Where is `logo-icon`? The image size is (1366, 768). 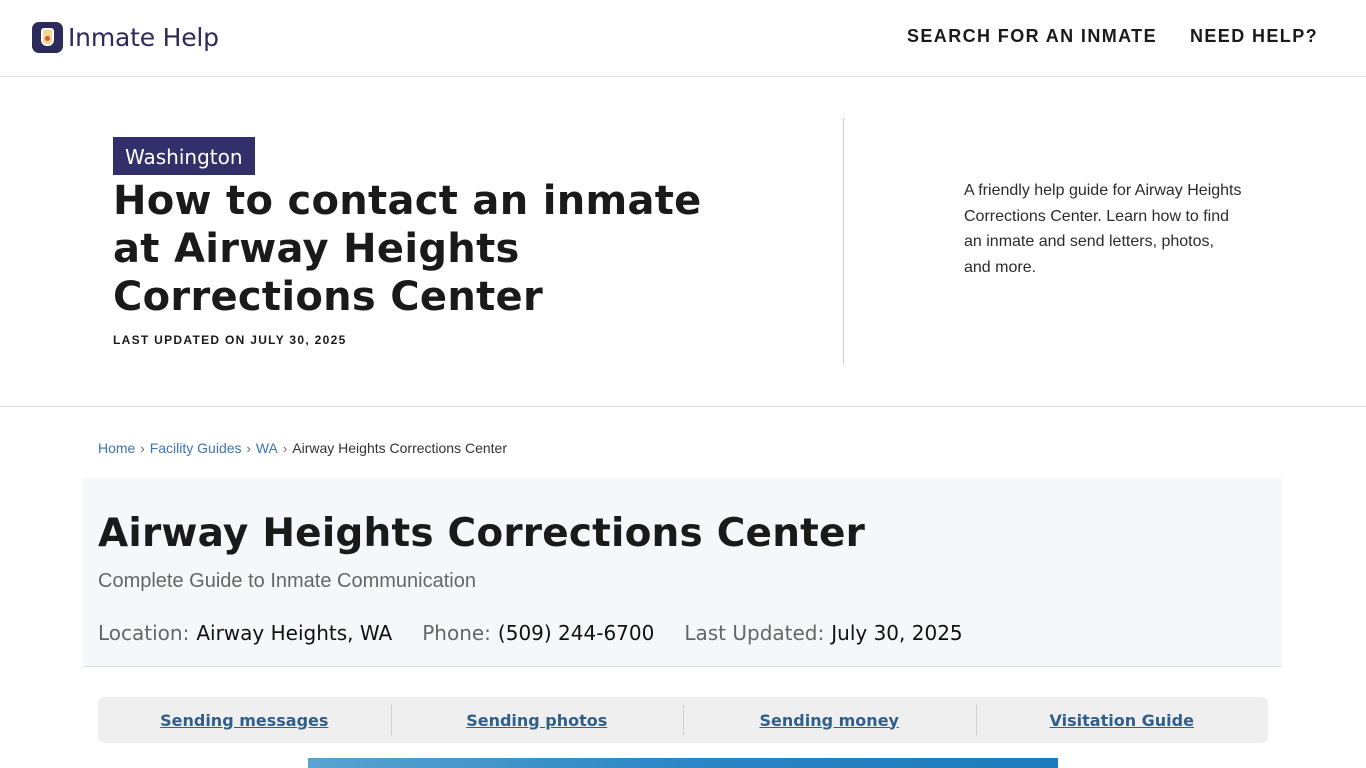 logo-icon is located at coordinates (47, 37).